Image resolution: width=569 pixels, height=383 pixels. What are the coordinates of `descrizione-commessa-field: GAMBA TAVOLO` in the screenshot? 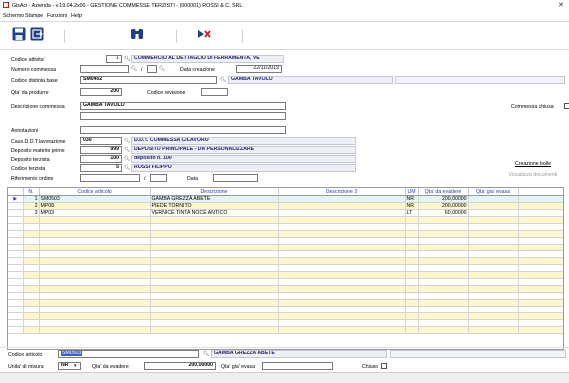 It's located at (183, 106).